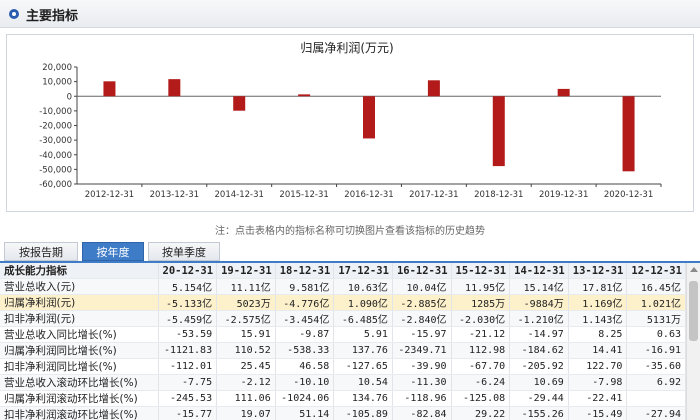  Describe the element at coordinates (246, 334) in the screenshot. I see `table-cell: 15.91` at that location.